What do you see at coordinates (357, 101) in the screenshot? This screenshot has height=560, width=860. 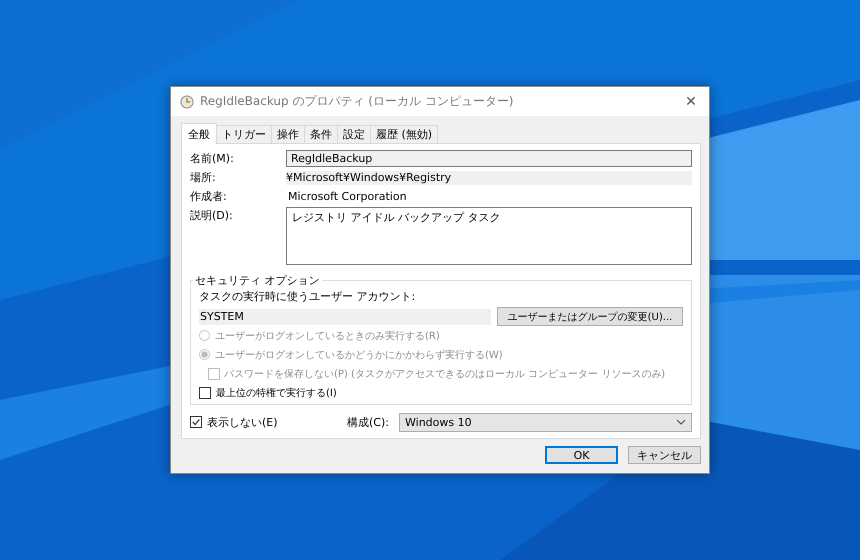 I see `window-title: RegIdleBackup のプロパティ (ローカル コンピューター)` at bounding box center [357, 101].